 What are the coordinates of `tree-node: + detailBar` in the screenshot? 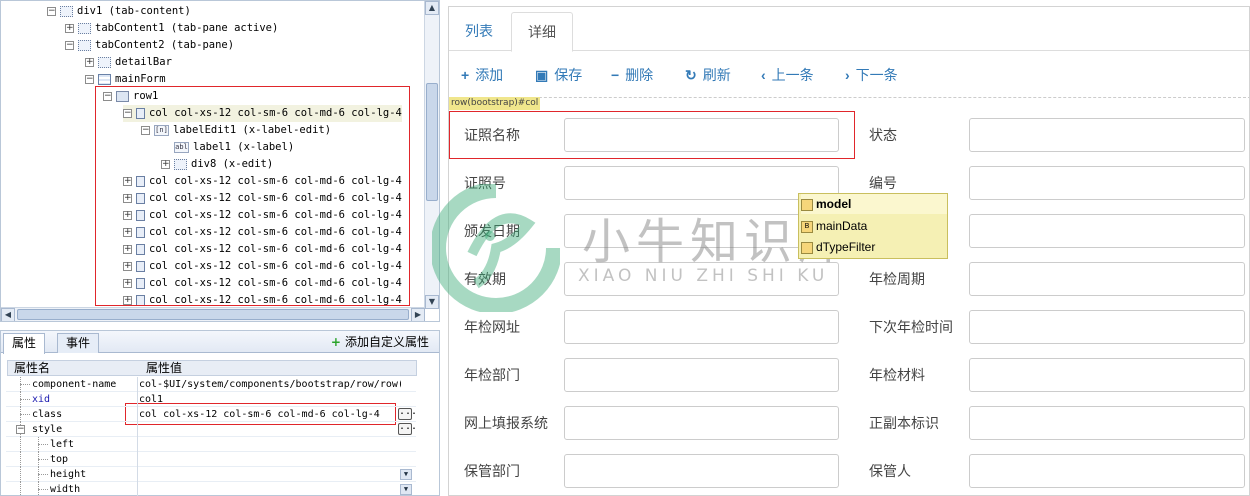 It's located at (128, 62).